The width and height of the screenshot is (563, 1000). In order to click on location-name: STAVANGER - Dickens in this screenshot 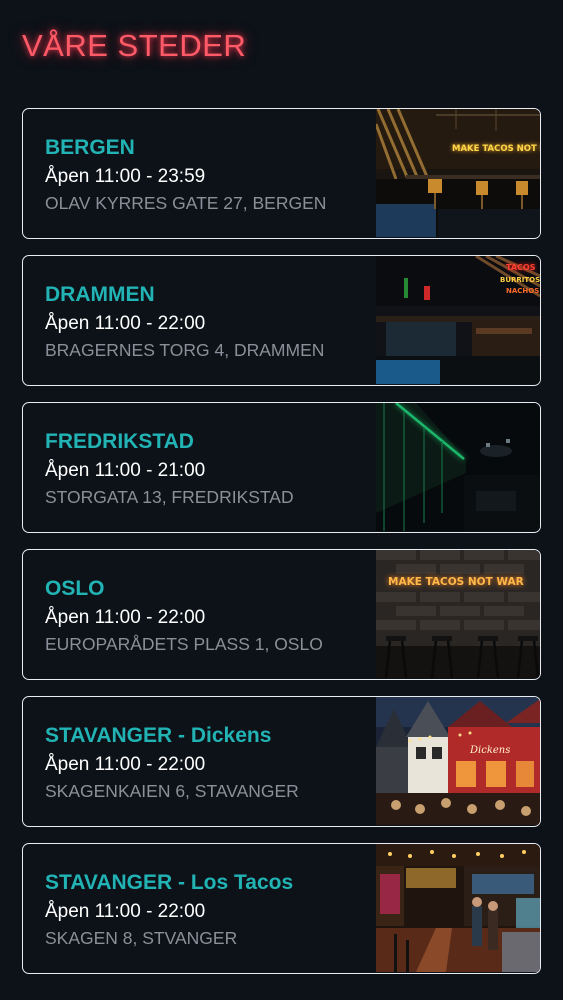, I will do `click(158, 735)`.